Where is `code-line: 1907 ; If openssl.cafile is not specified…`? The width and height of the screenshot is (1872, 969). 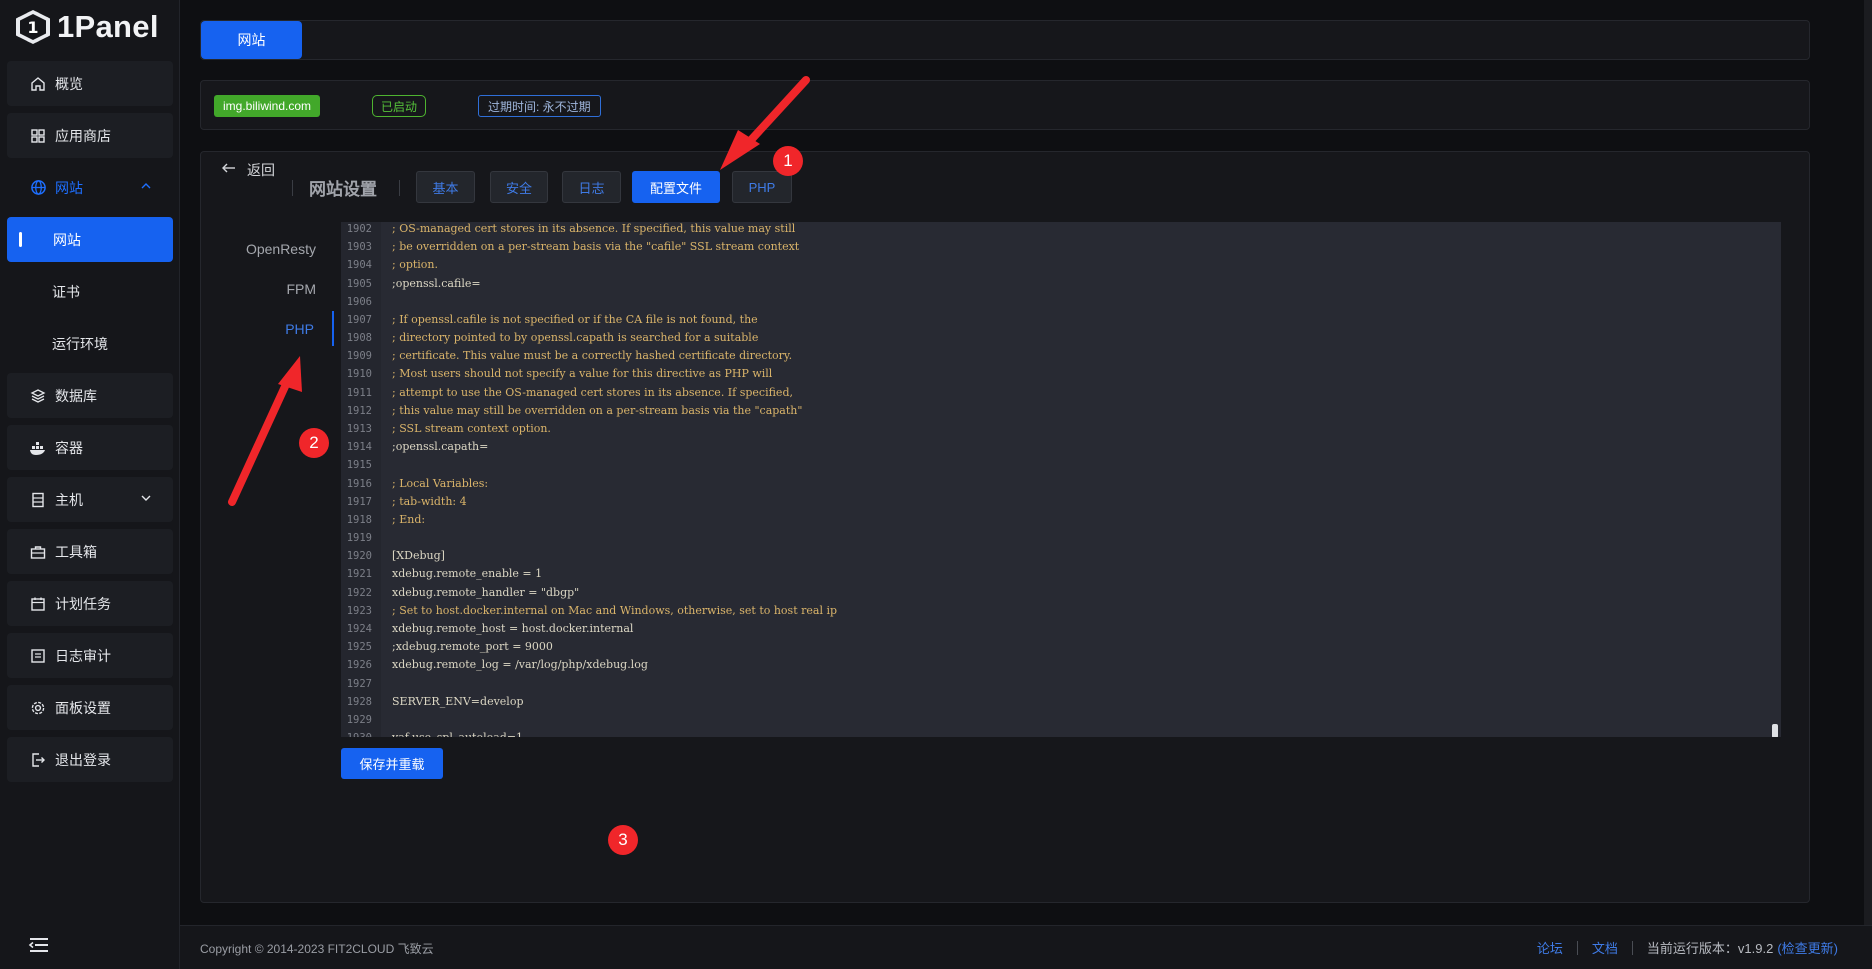 code-line: 1907 ; If openssl.cafile is not specified… is located at coordinates (1061, 320).